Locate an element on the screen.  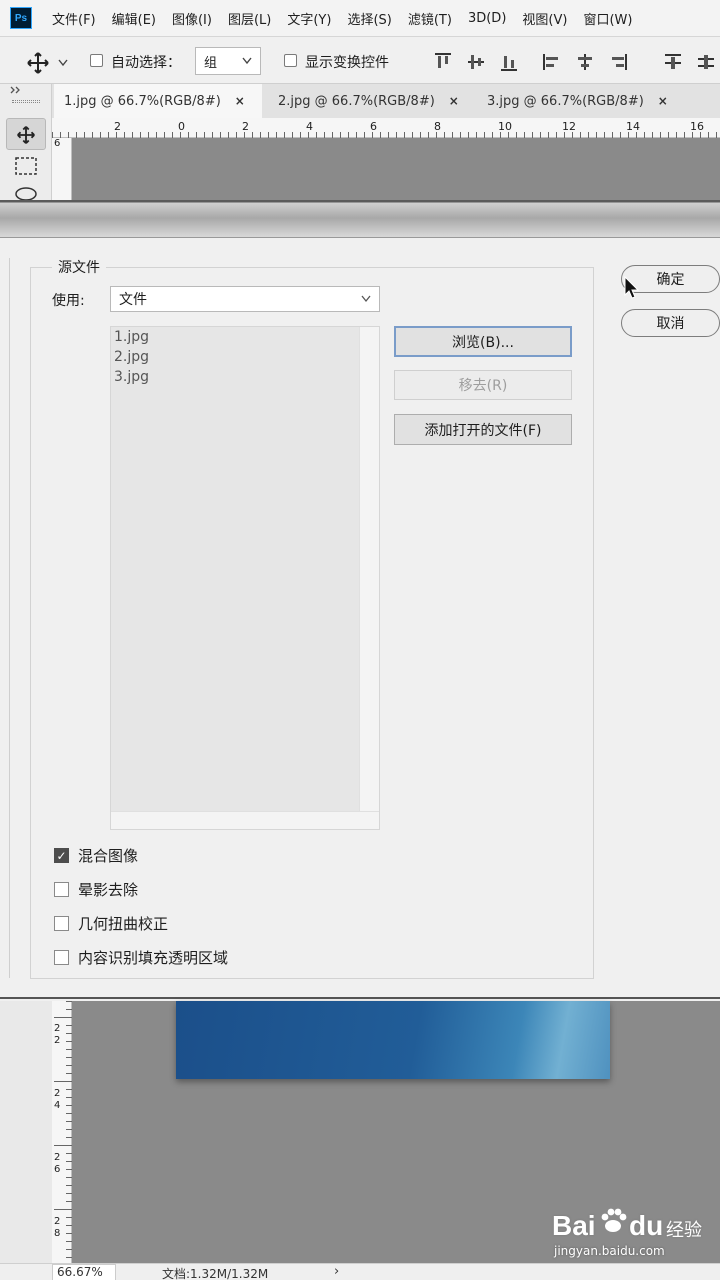
menu-view: 视图(V) is located at coordinates (544, 18).